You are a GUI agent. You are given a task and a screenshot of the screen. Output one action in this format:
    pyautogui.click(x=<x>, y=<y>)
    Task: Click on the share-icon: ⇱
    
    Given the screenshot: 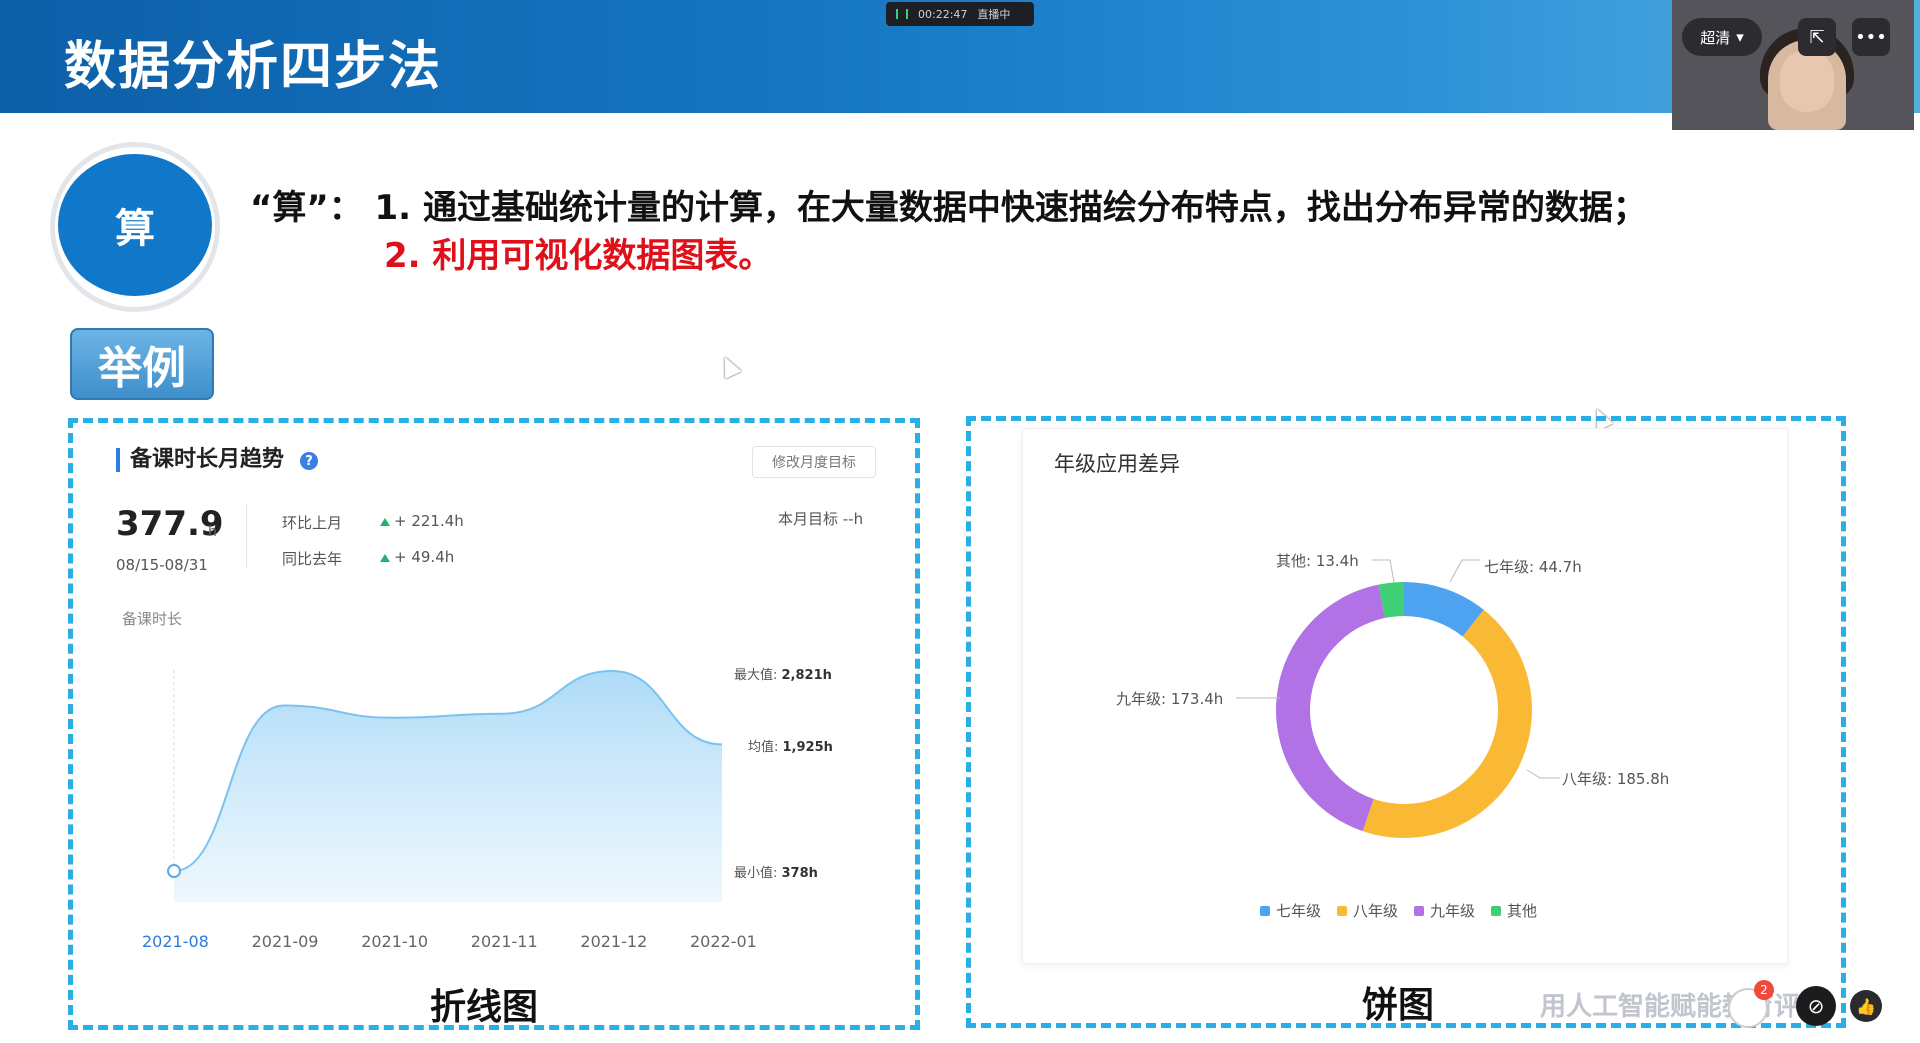 What is the action you would take?
    pyautogui.click(x=1817, y=37)
    